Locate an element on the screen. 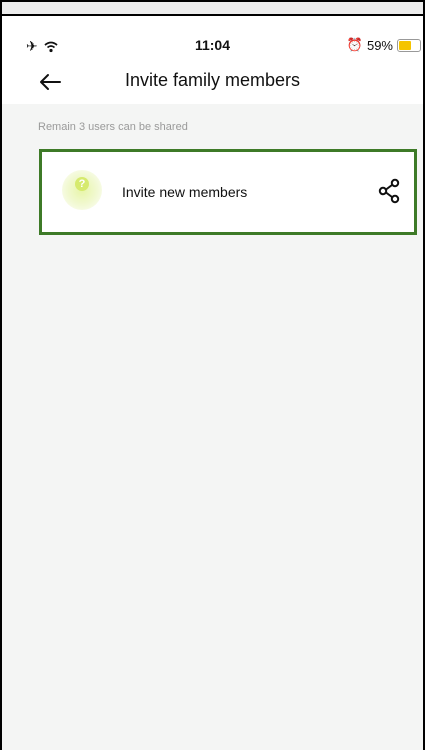  battery-percent: 59% is located at coordinates (379, 45).